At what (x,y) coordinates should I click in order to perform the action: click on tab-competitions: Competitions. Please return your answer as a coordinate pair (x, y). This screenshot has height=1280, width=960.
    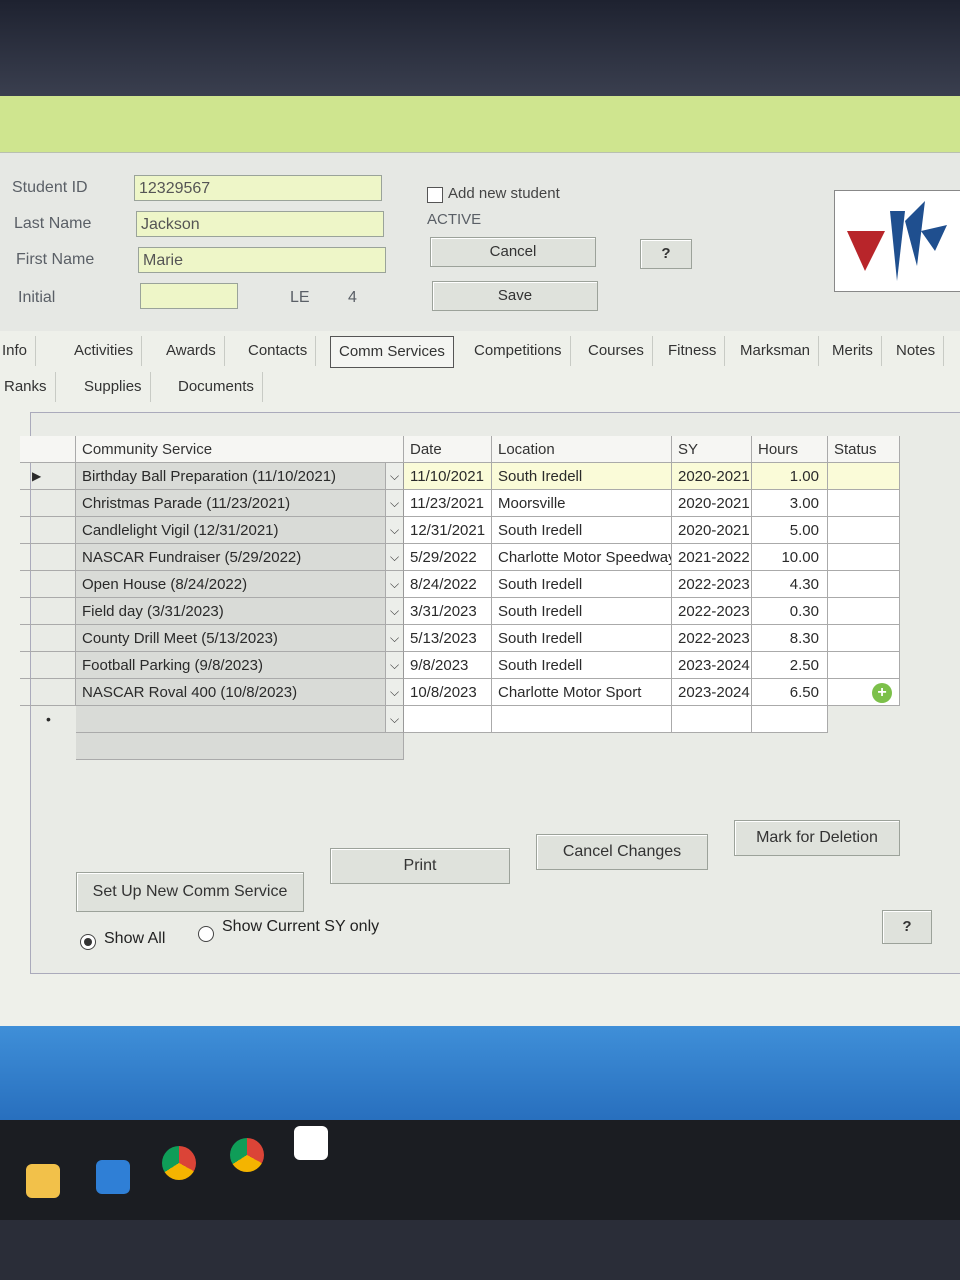
    Looking at the image, I should click on (518, 351).